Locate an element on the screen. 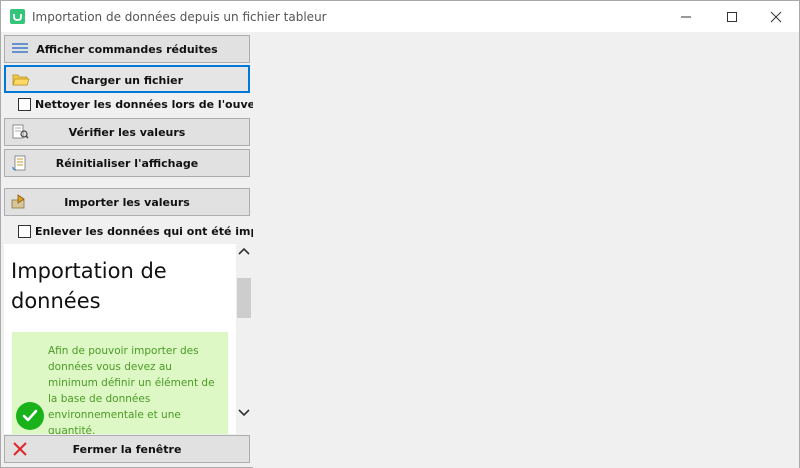  load-file-button: Charger un fichier is located at coordinates (127, 79).